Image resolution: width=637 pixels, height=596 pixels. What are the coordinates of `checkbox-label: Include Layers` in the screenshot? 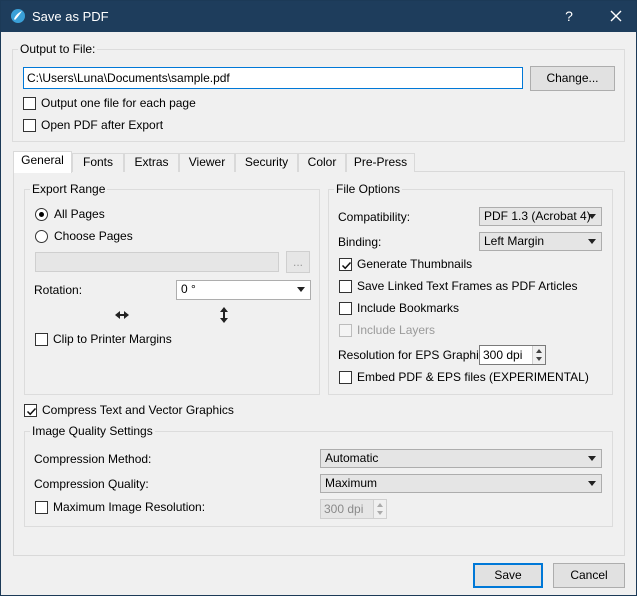 It's located at (396, 330).